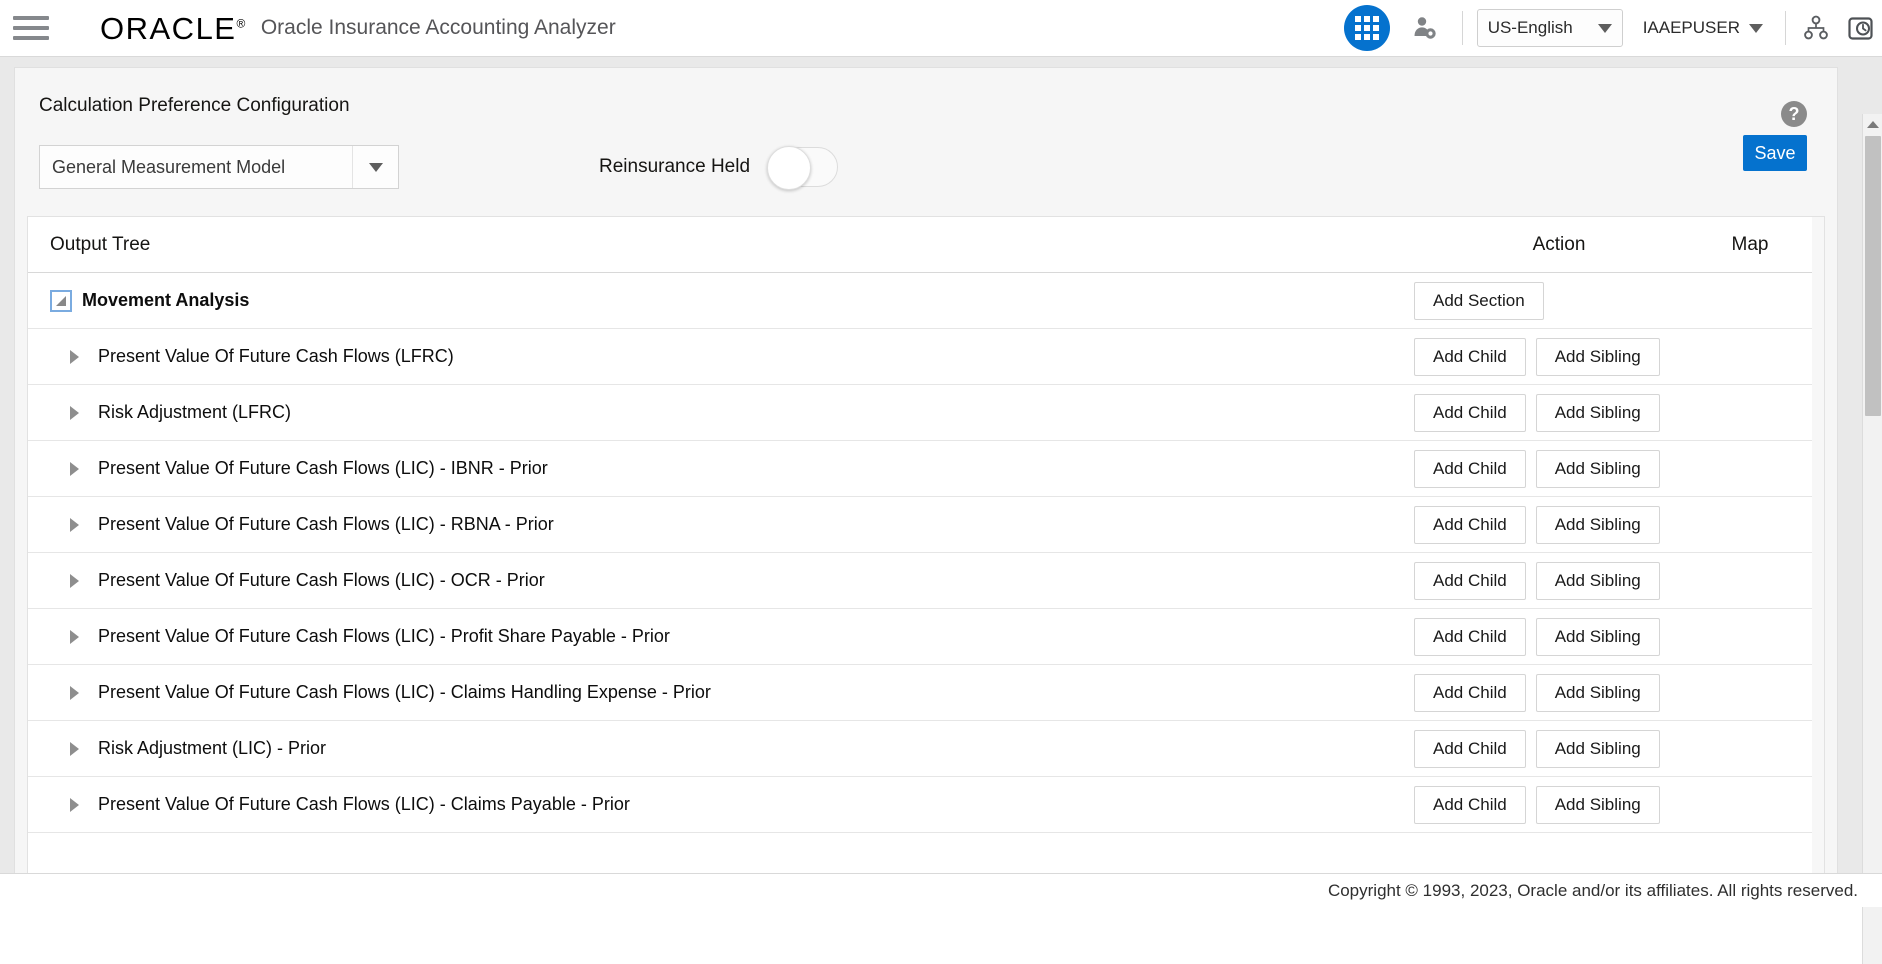 The height and width of the screenshot is (964, 1882). Describe the element at coordinates (721, 301) in the screenshot. I see `tree-node-root: Movement Analysis` at that location.